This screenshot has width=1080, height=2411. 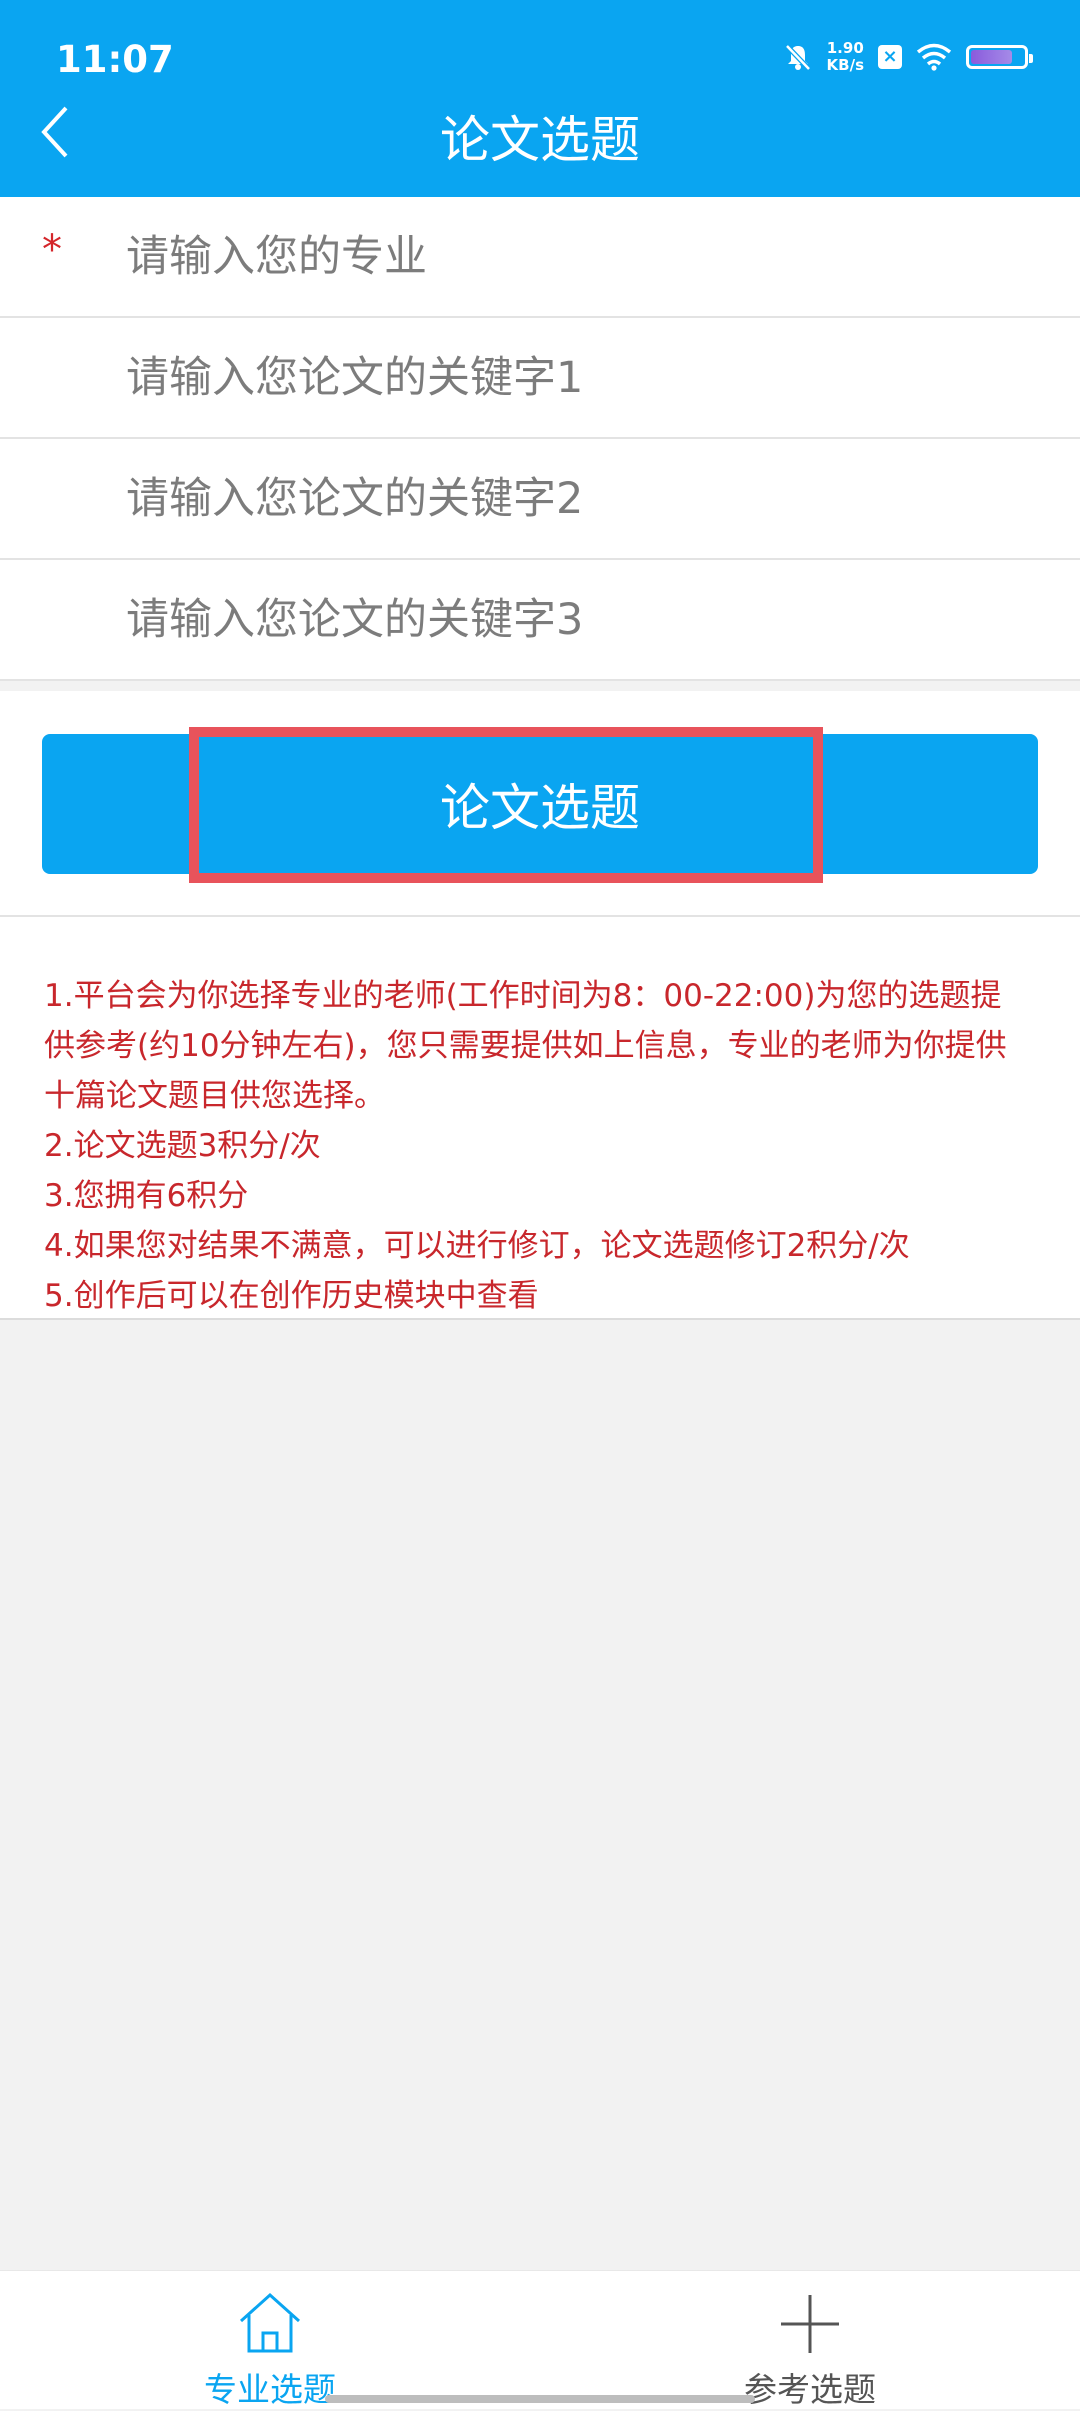 I want to click on required-mark: *, so click(x=52, y=250).